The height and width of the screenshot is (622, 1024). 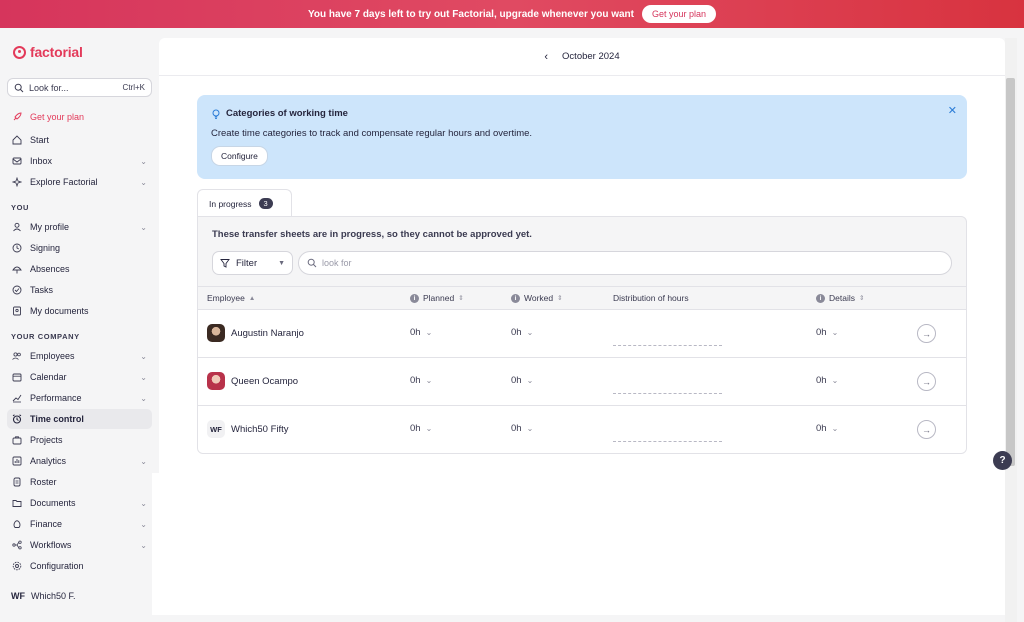 What do you see at coordinates (952, 110) in the screenshot?
I see `close-icon: ✕` at bounding box center [952, 110].